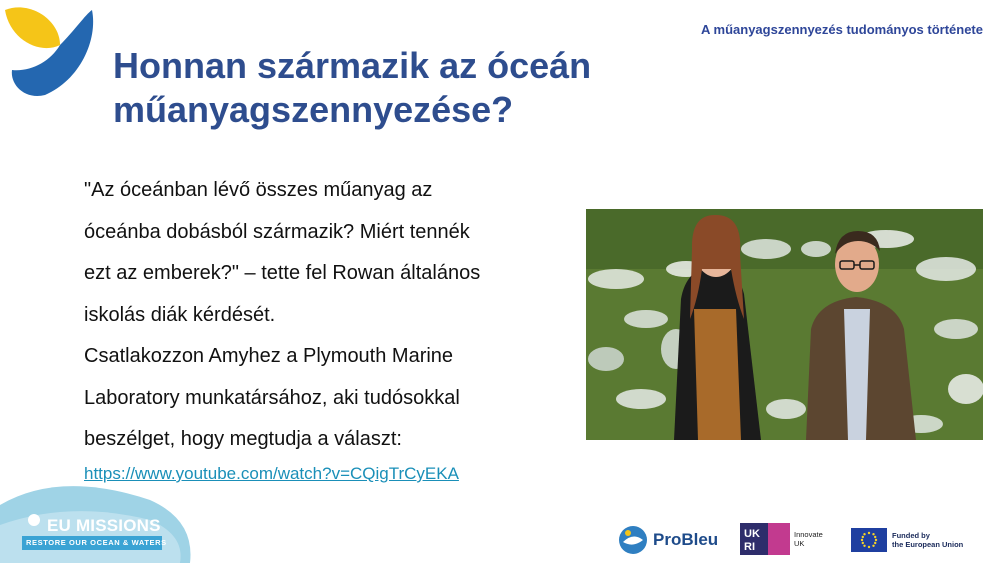 The image size is (1000, 563). Describe the element at coordinates (752, 534) in the screenshot. I see `svg-text: UK` at that location.